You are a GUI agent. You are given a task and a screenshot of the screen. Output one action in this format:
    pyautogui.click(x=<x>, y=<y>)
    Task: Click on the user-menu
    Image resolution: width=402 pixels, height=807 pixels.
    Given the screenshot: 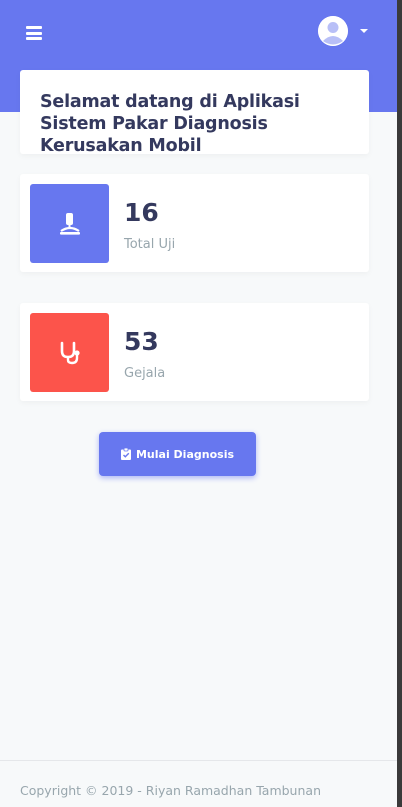 What is the action you would take?
    pyautogui.click(x=344, y=32)
    